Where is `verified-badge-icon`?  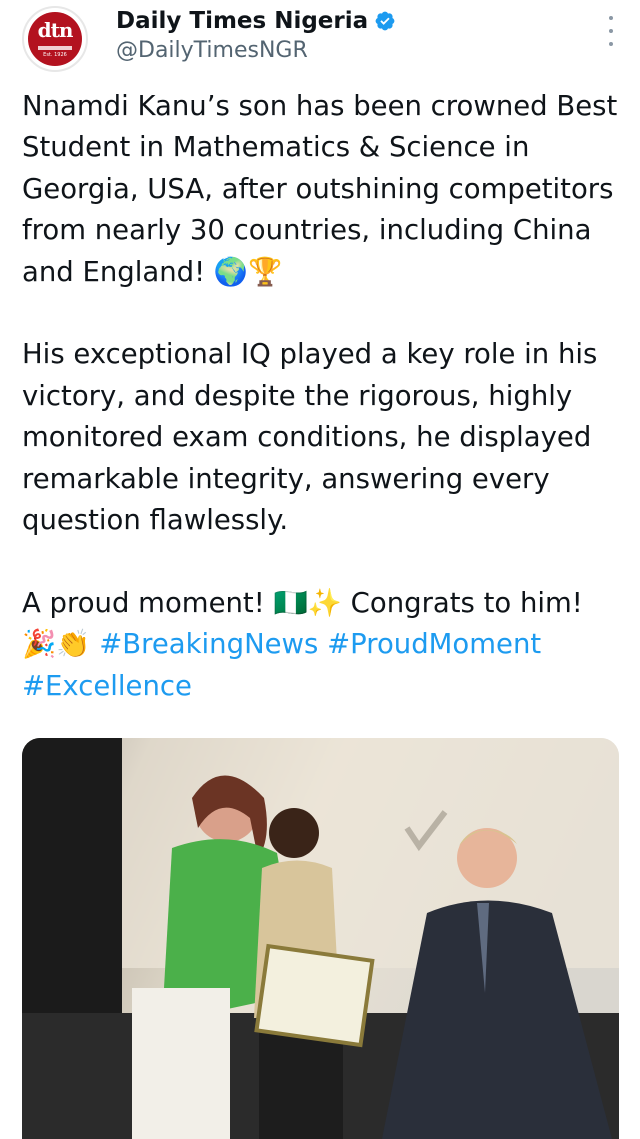 verified-badge-icon is located at coordinates (385, 21).